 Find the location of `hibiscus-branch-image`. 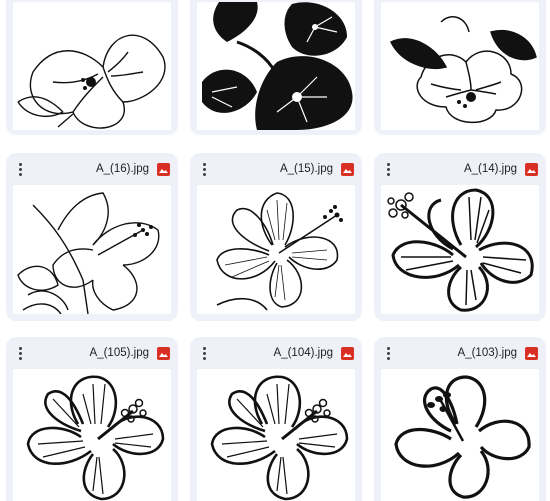

hibiscus-branch-image is located at coordinates (88, 253).